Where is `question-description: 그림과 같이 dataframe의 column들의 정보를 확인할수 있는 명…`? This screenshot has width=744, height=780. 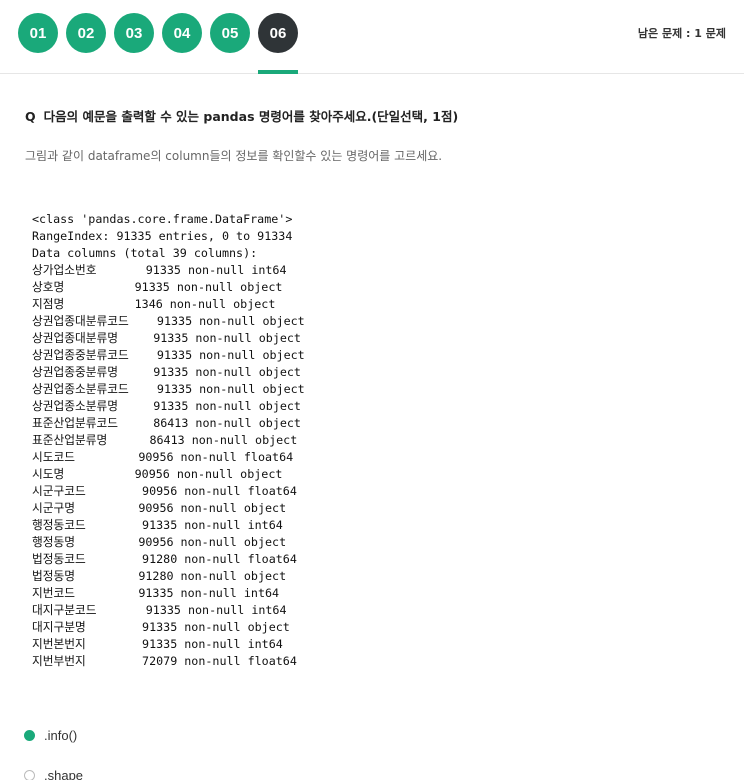 question-description: 그림과 같이 dataframe의 column들의 정보를 확인할수 있는 명… is located at coordinates (234, 156).